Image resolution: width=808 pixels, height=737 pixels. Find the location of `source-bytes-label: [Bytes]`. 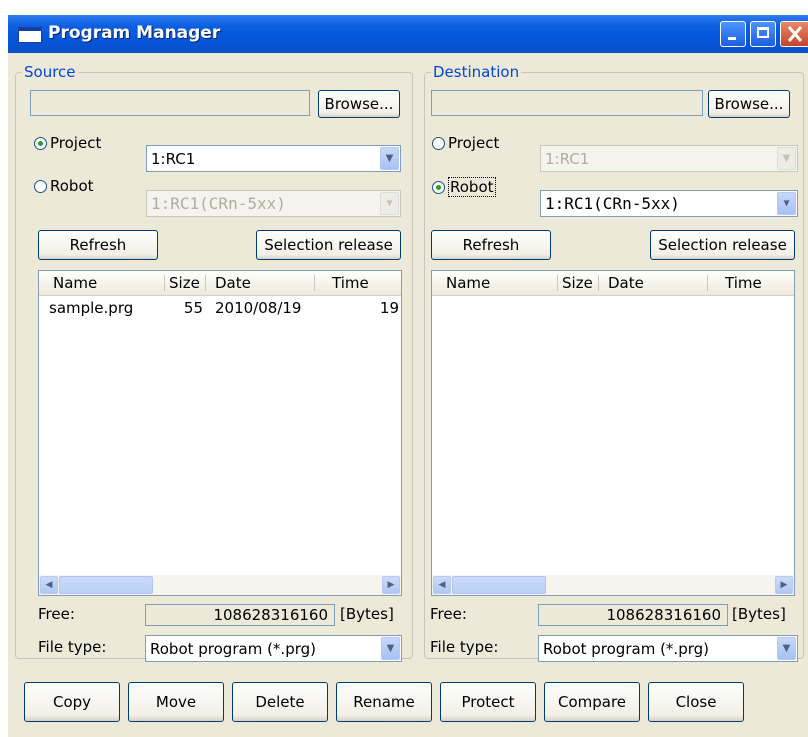

source-bytes-label: [Bytes] is located at coordinates (367, 614).